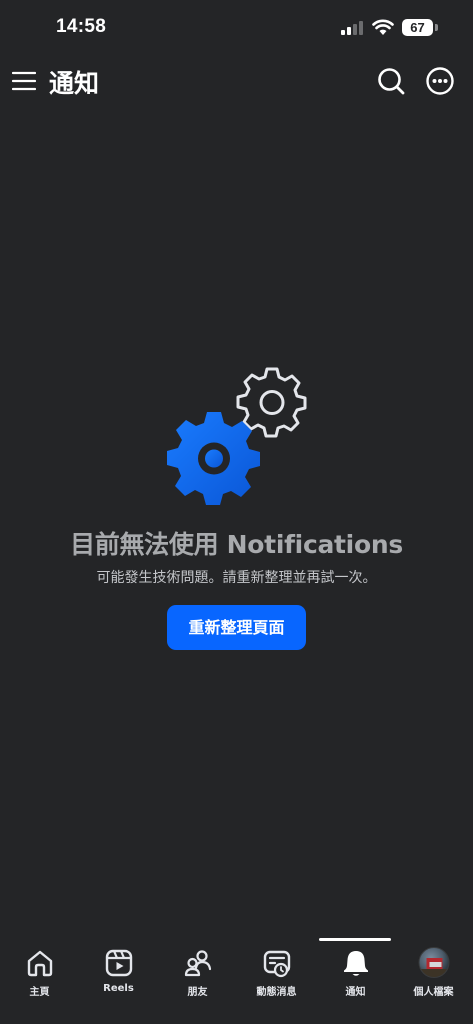  What do you see at coordinates (118, 981) in the screenshot?
I see `nav-item-reels: Reels` at bounding box center [118, 981].